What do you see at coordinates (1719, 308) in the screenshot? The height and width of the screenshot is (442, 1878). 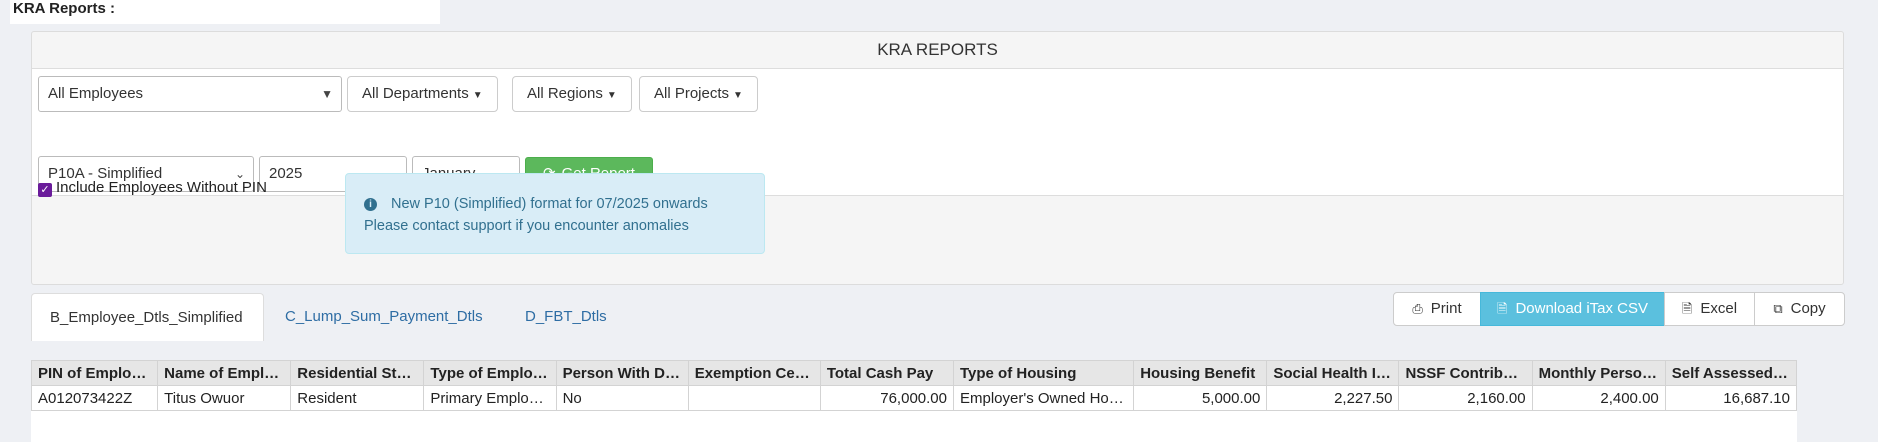 I see `excel-label: Excel` at bounding box center [1719, 308].